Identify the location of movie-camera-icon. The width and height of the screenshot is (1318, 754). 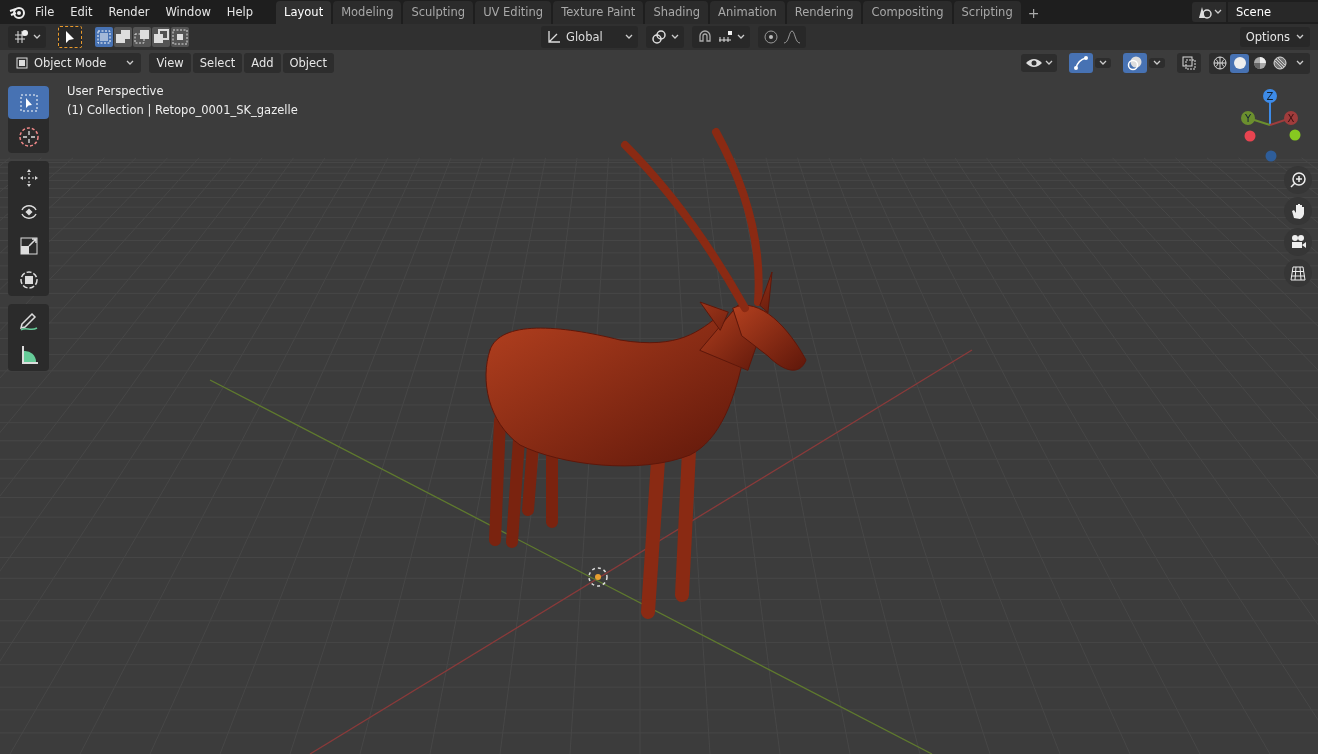
(1298, 242).